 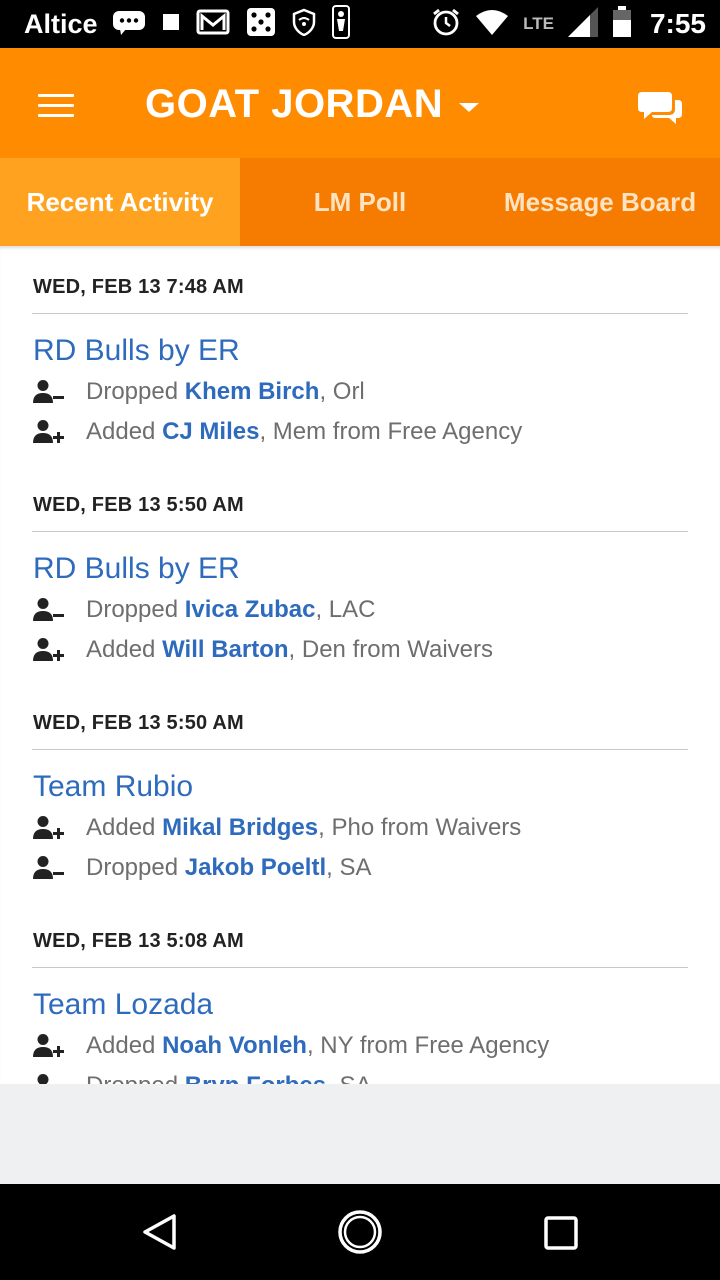 What do you see at coordinates (677, 23) in the screenshot?
I see `clock: 7:55` at bounding box center [677, 23].